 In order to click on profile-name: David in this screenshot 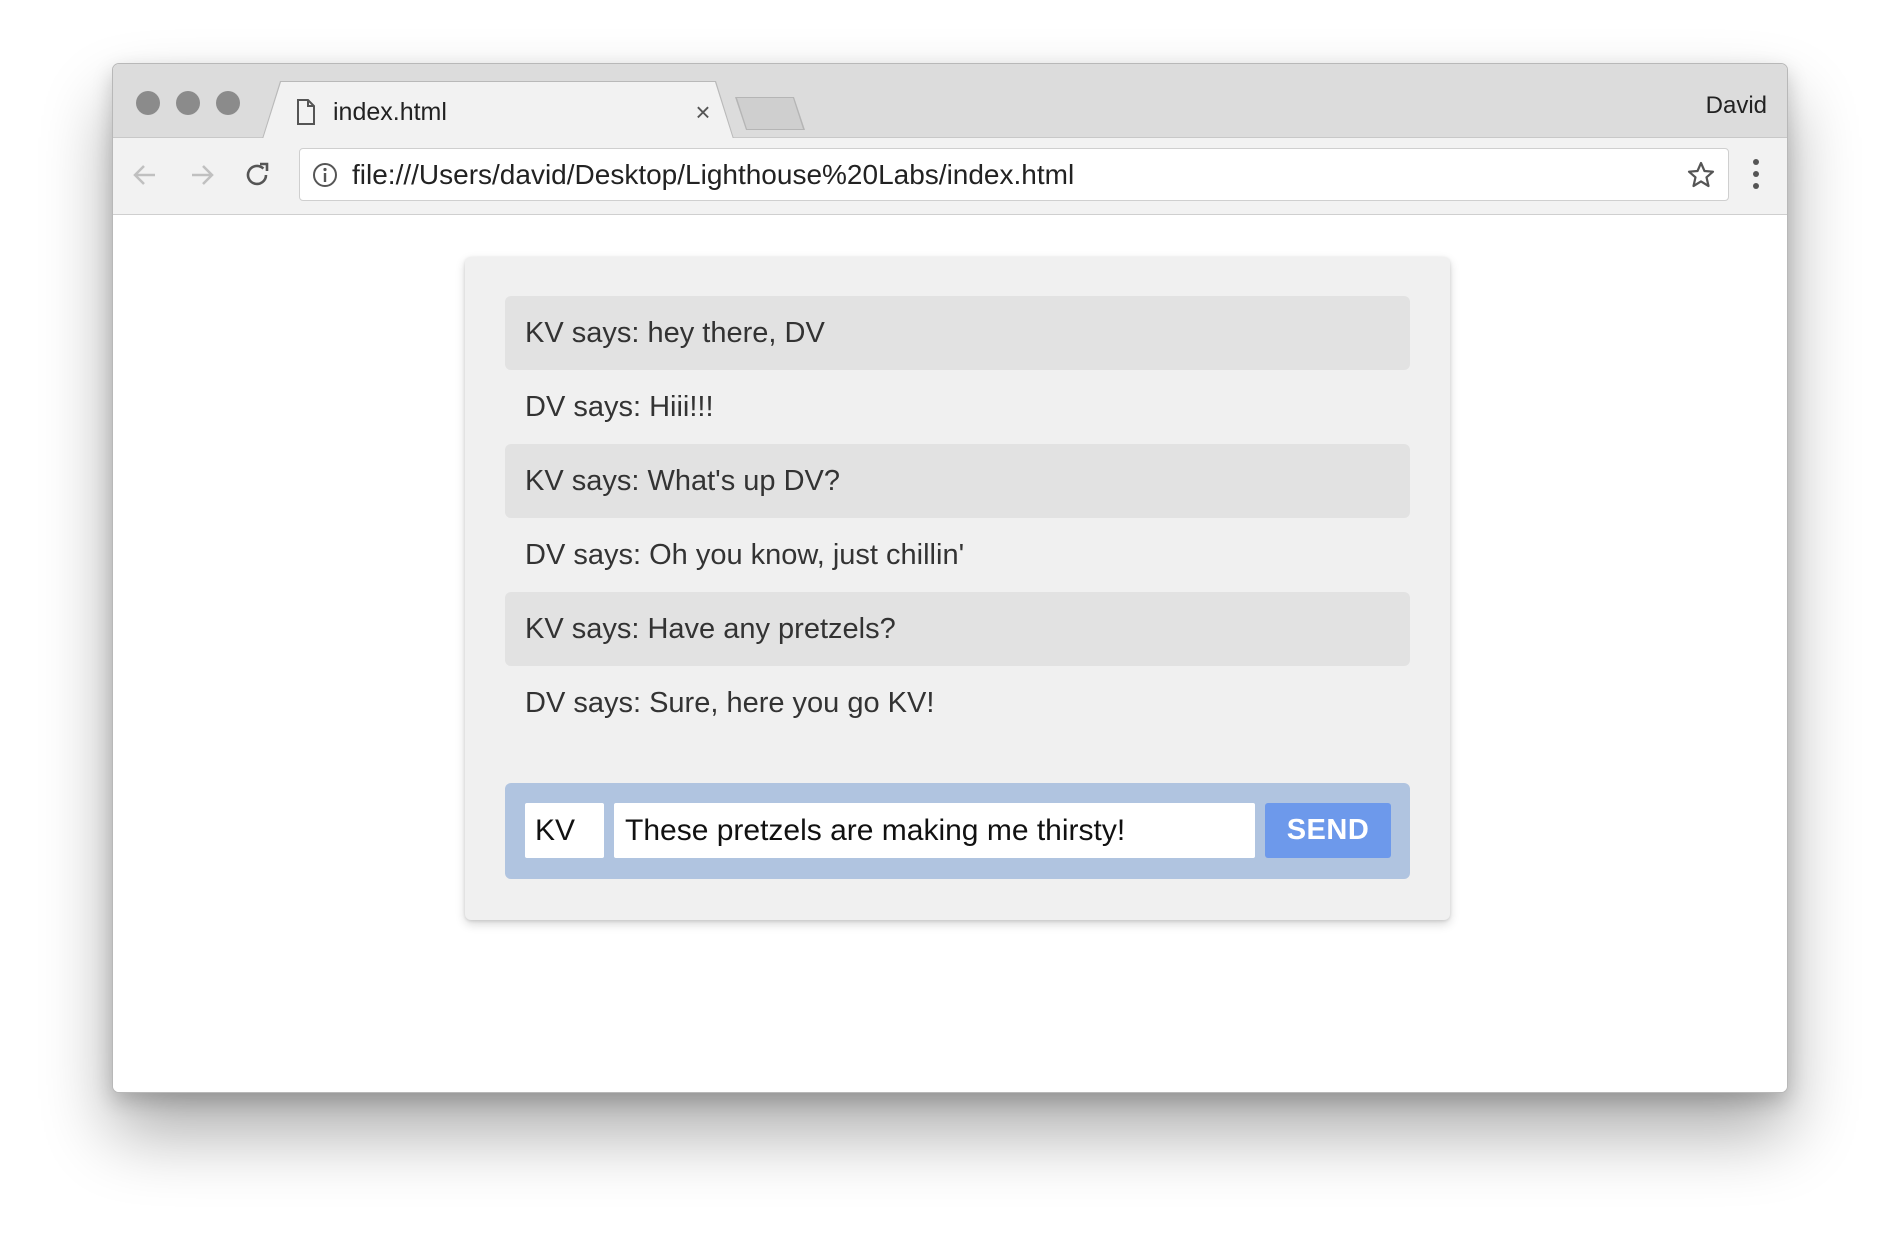, I will do `click(1736, 106)`.